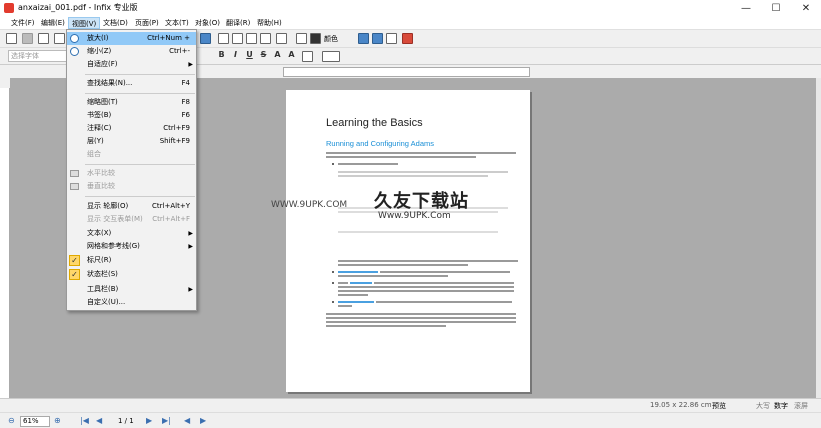  What do you see at coordinates (115, 23) in the screenshot?
I see `menu-document: 文档(D)` at bounding box center [115, 23].